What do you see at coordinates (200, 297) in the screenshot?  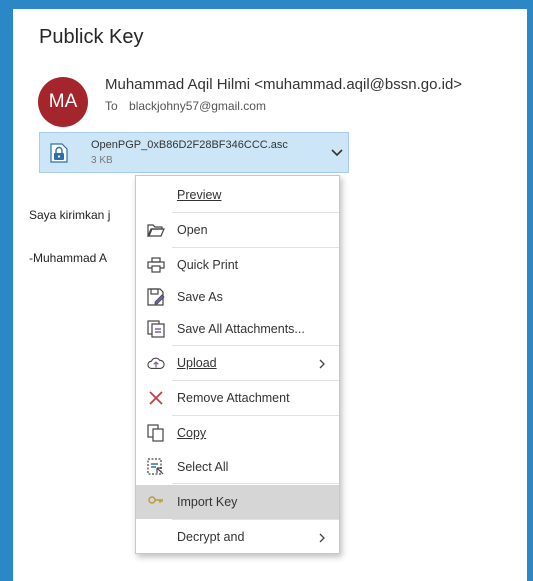 I see `menu-item-label: Save As` at bounding box center [200, 297].